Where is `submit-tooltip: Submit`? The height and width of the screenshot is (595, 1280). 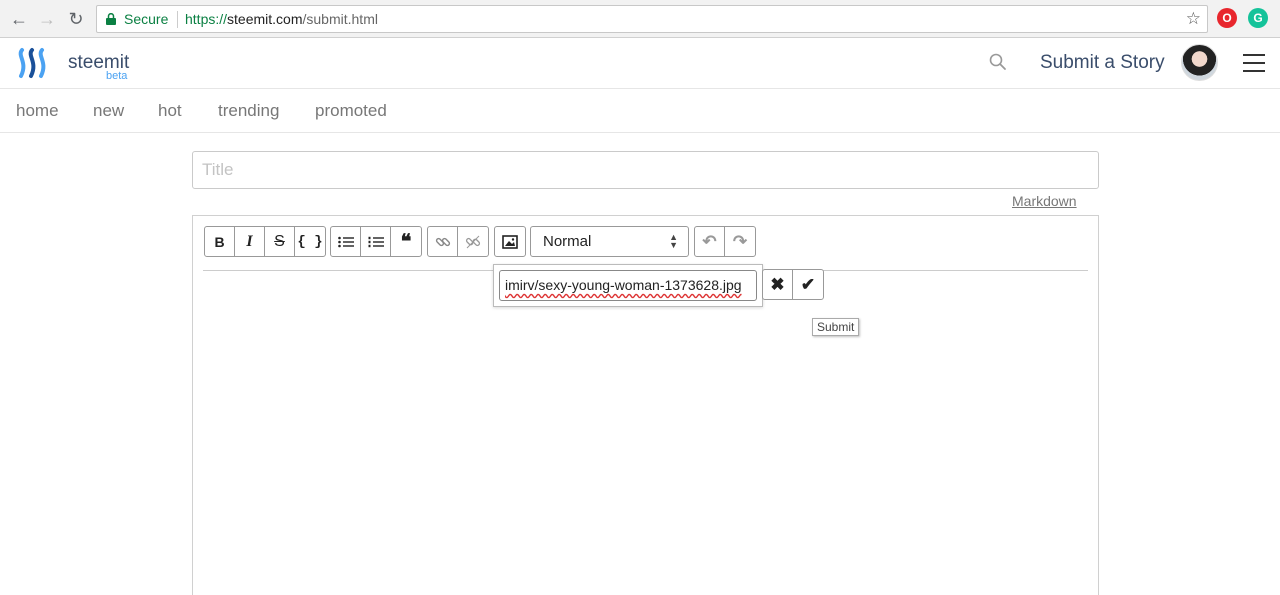
submit-tooltip: Submit is located at coordinates (836, 327).